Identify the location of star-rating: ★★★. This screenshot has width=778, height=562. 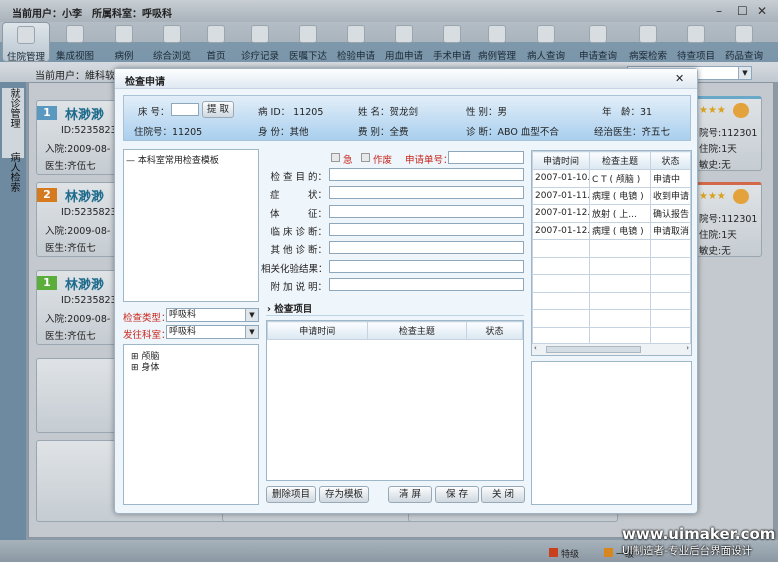
(712, 110).